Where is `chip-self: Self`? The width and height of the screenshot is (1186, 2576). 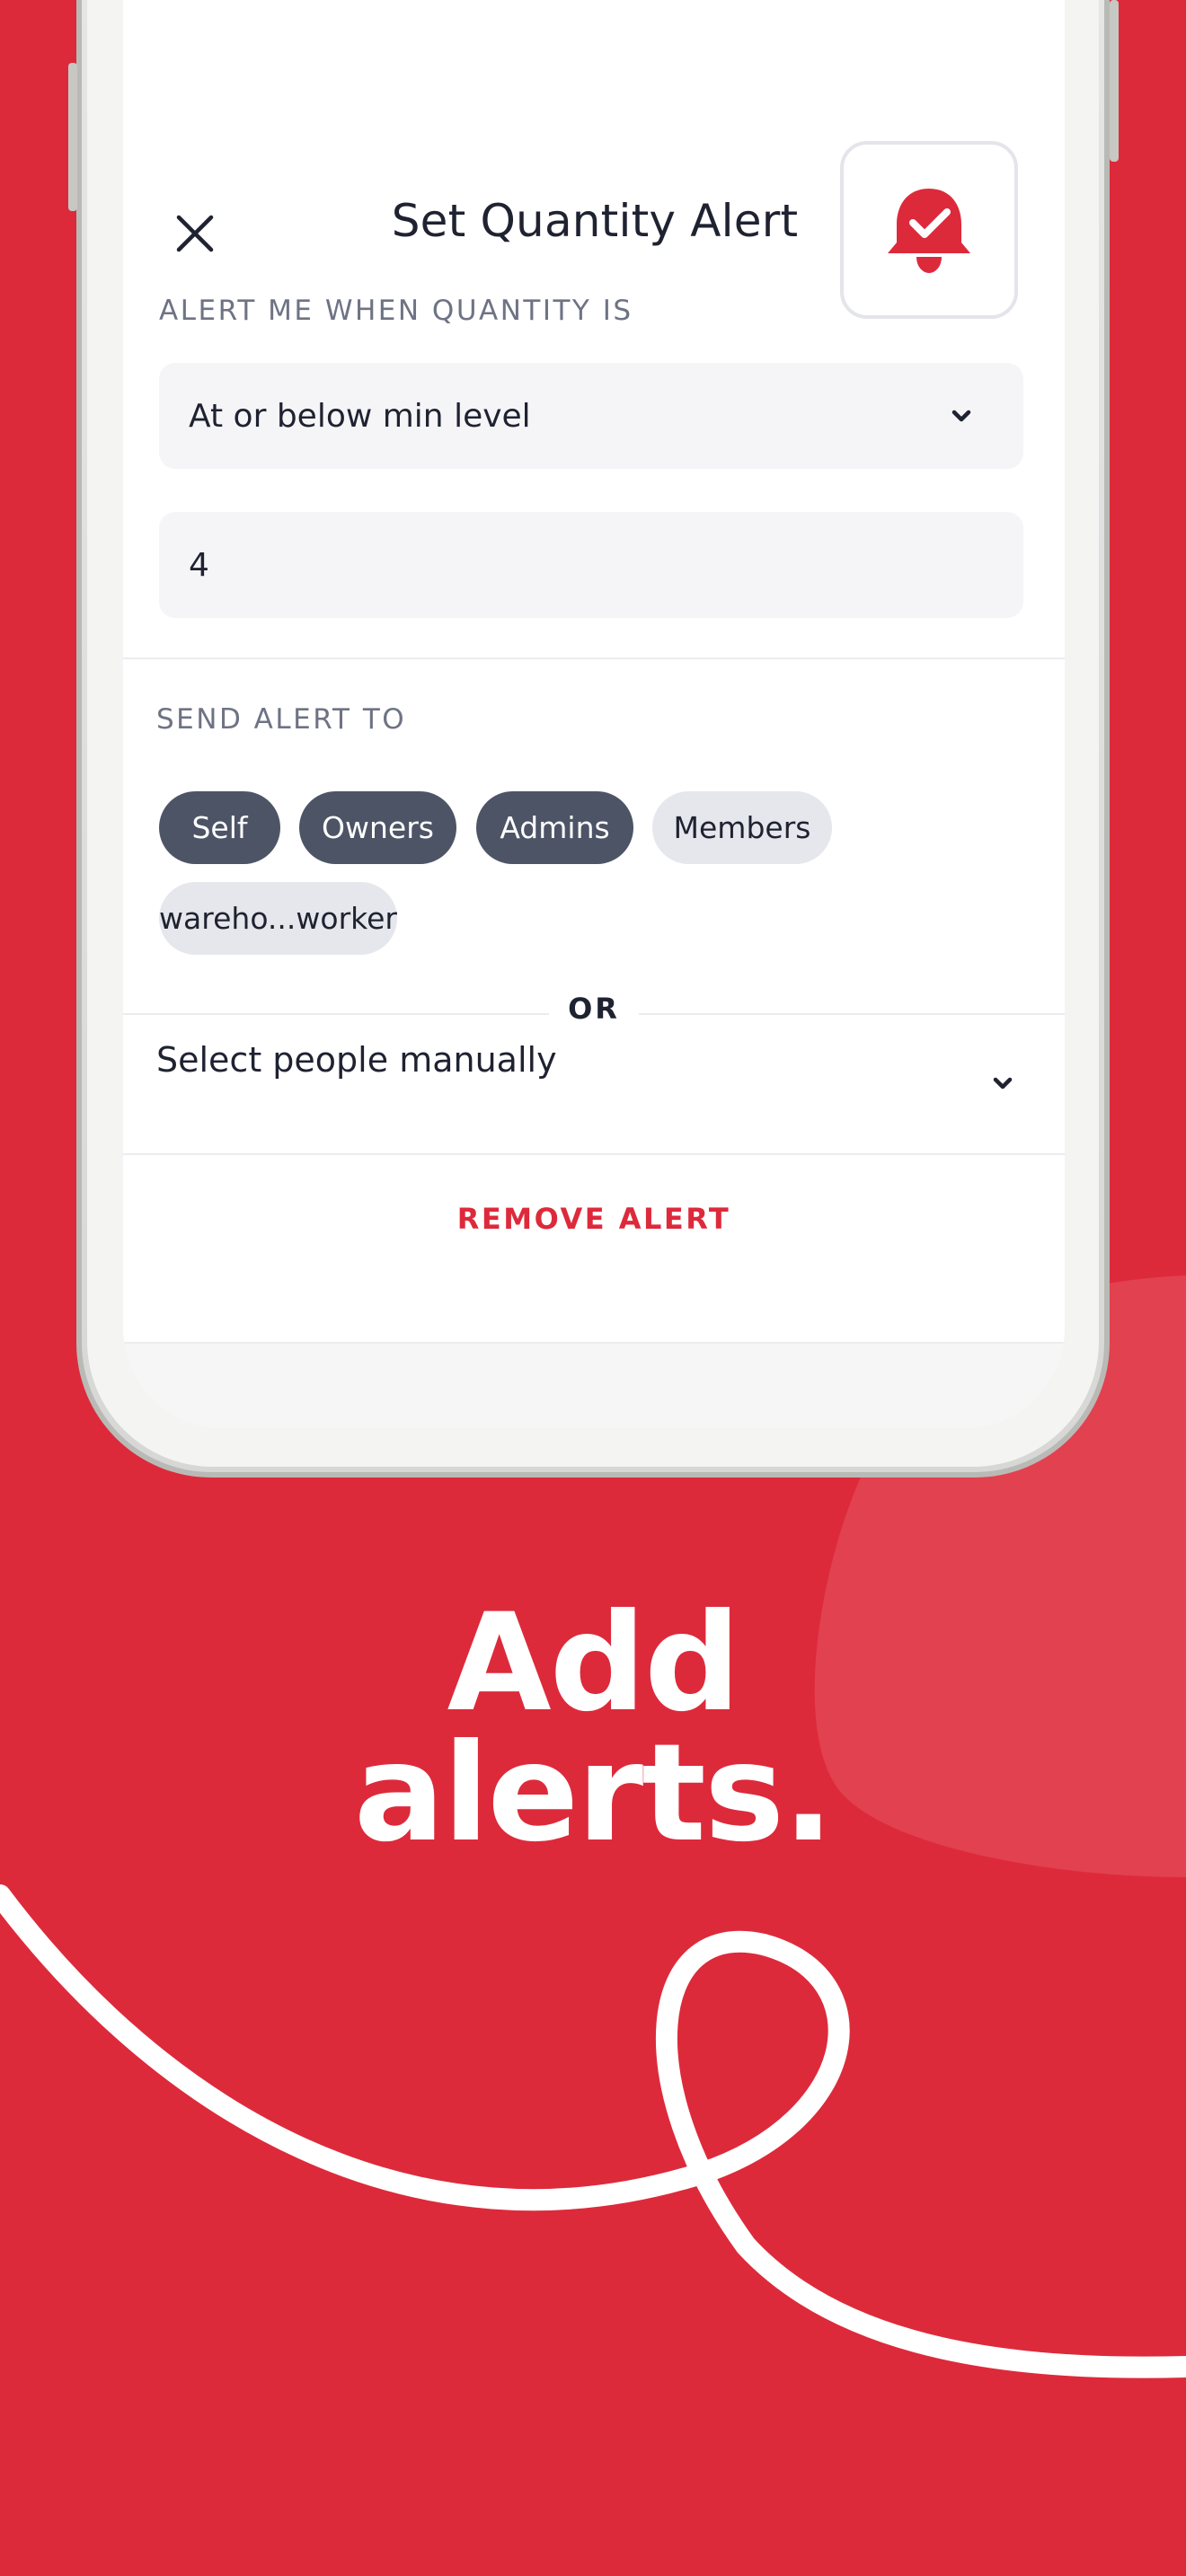 chip-self: Self is located at coordinates (219, 827).